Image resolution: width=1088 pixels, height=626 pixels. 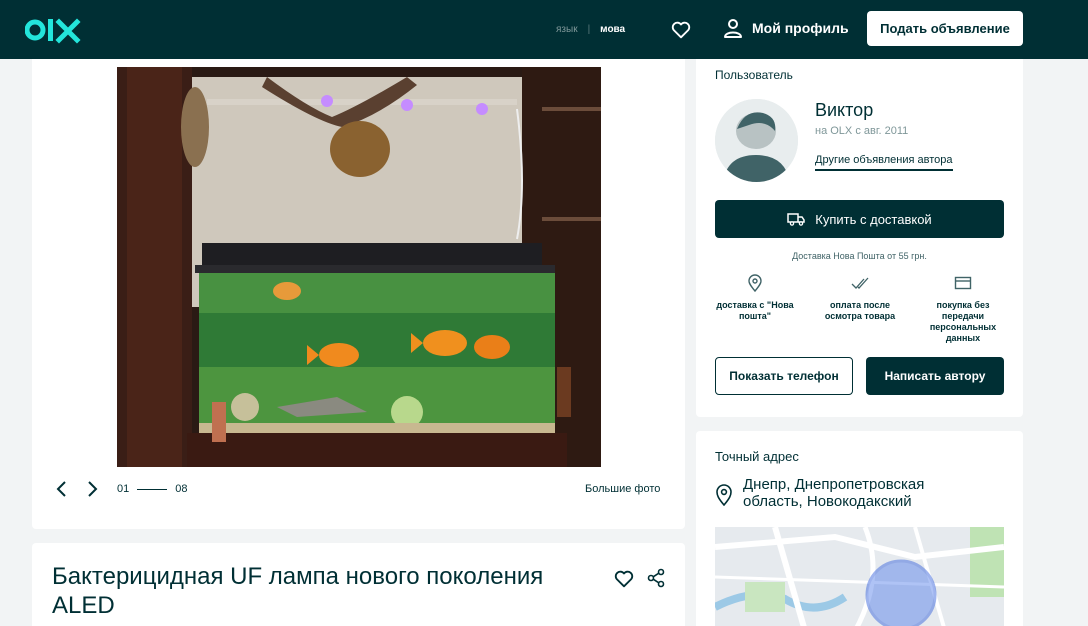 What do you see at coordinates (860, 310) in the screenshot?
I see `feature-payment-label: оплата после осмотра товара` at bounding box center [860, 310].